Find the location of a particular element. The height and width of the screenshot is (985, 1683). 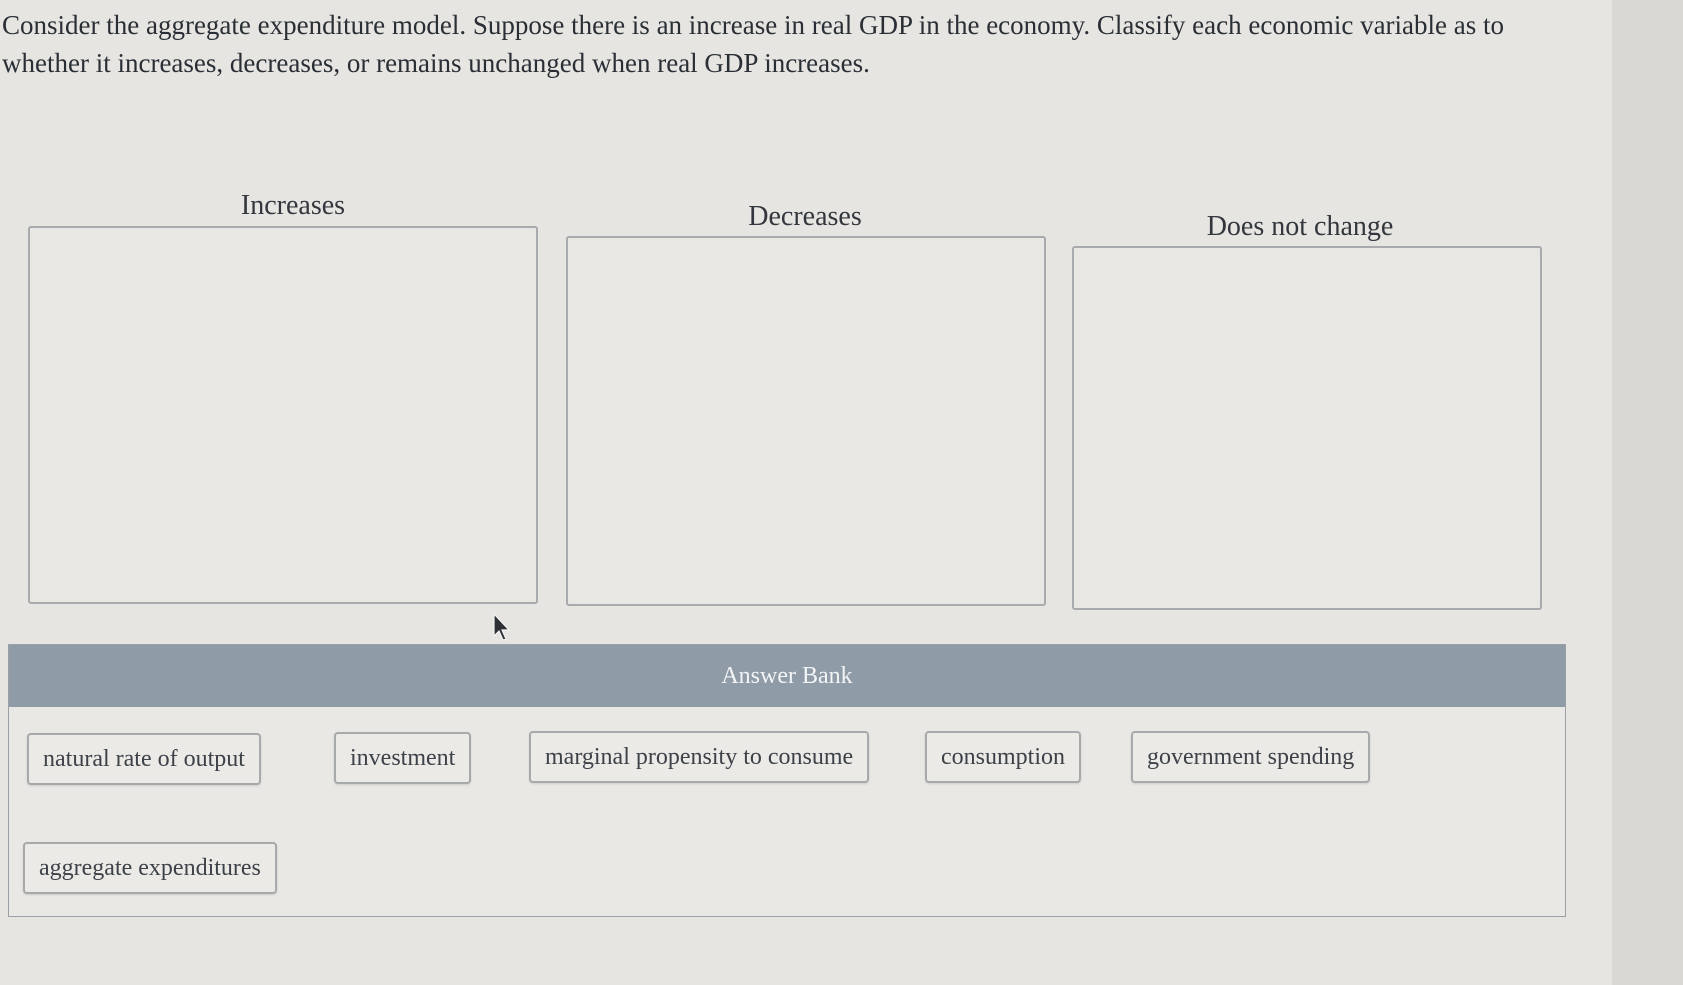

column-title-increases: Increases is located at coordinates (293, 205).